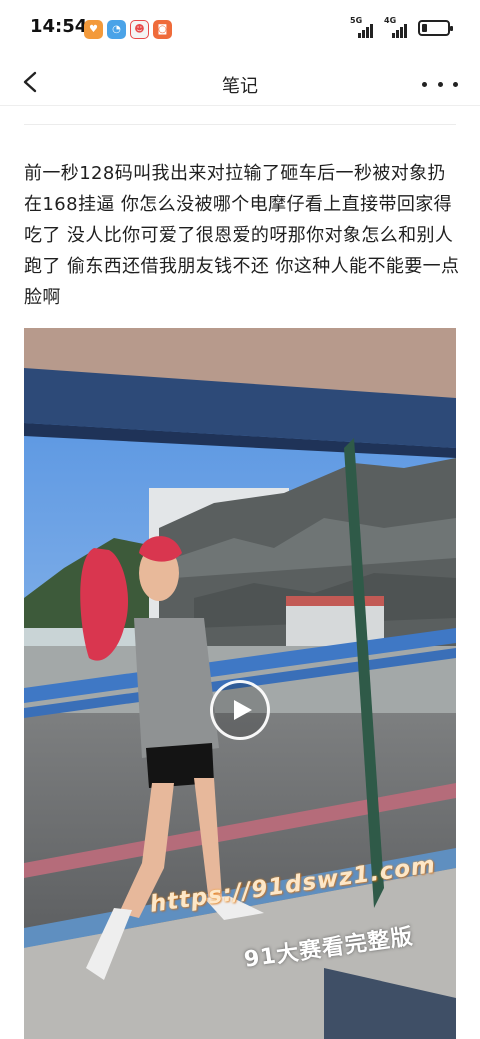  I want to click on nav-bar: 笔记, so click(240, 83).